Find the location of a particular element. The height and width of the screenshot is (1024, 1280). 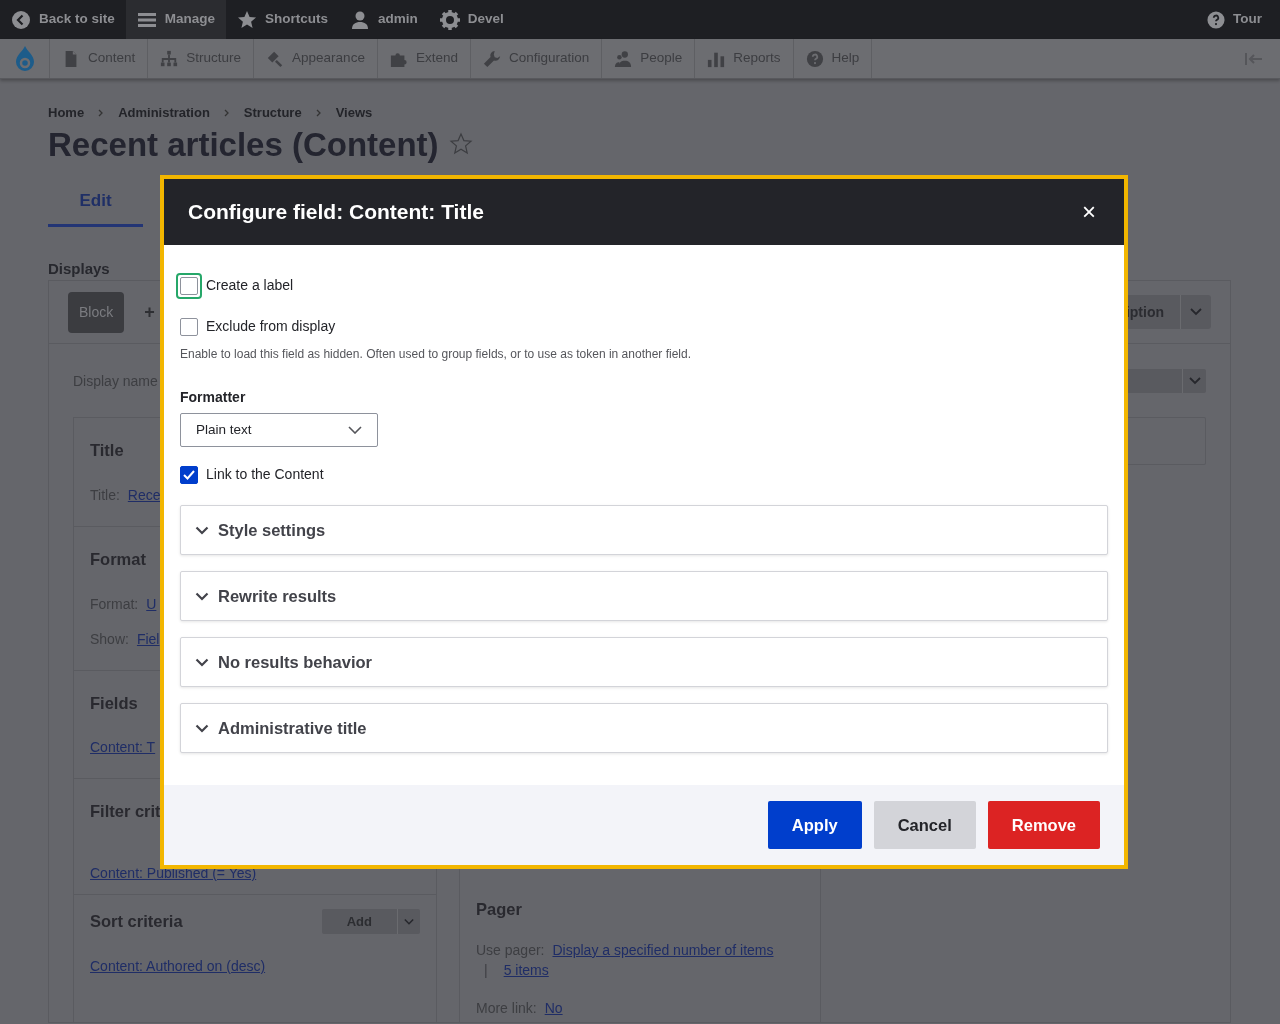

formatter-select: Plain text is located at coordinates (279, 430).